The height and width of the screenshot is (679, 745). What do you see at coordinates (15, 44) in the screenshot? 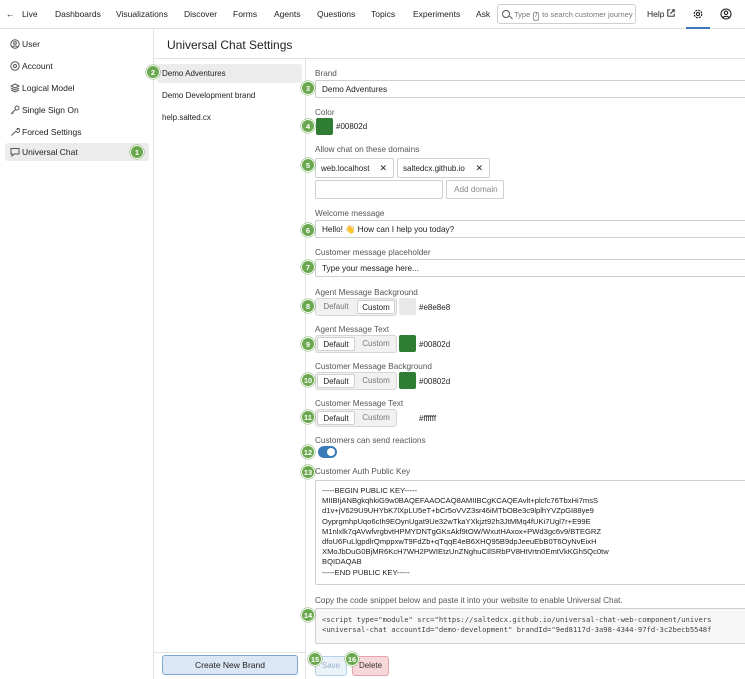
I see `user-circle-icon` at bounding box center [15, 44].